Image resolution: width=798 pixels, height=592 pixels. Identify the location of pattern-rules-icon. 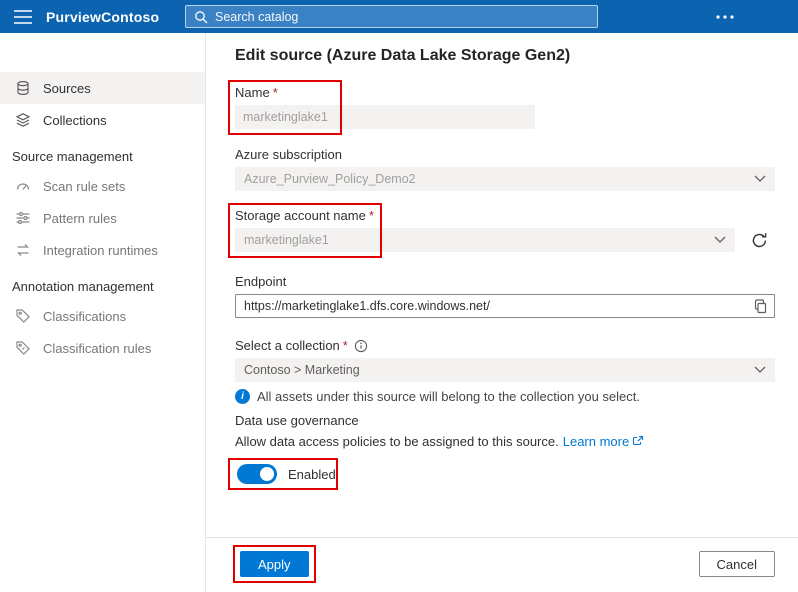
(23, 218).